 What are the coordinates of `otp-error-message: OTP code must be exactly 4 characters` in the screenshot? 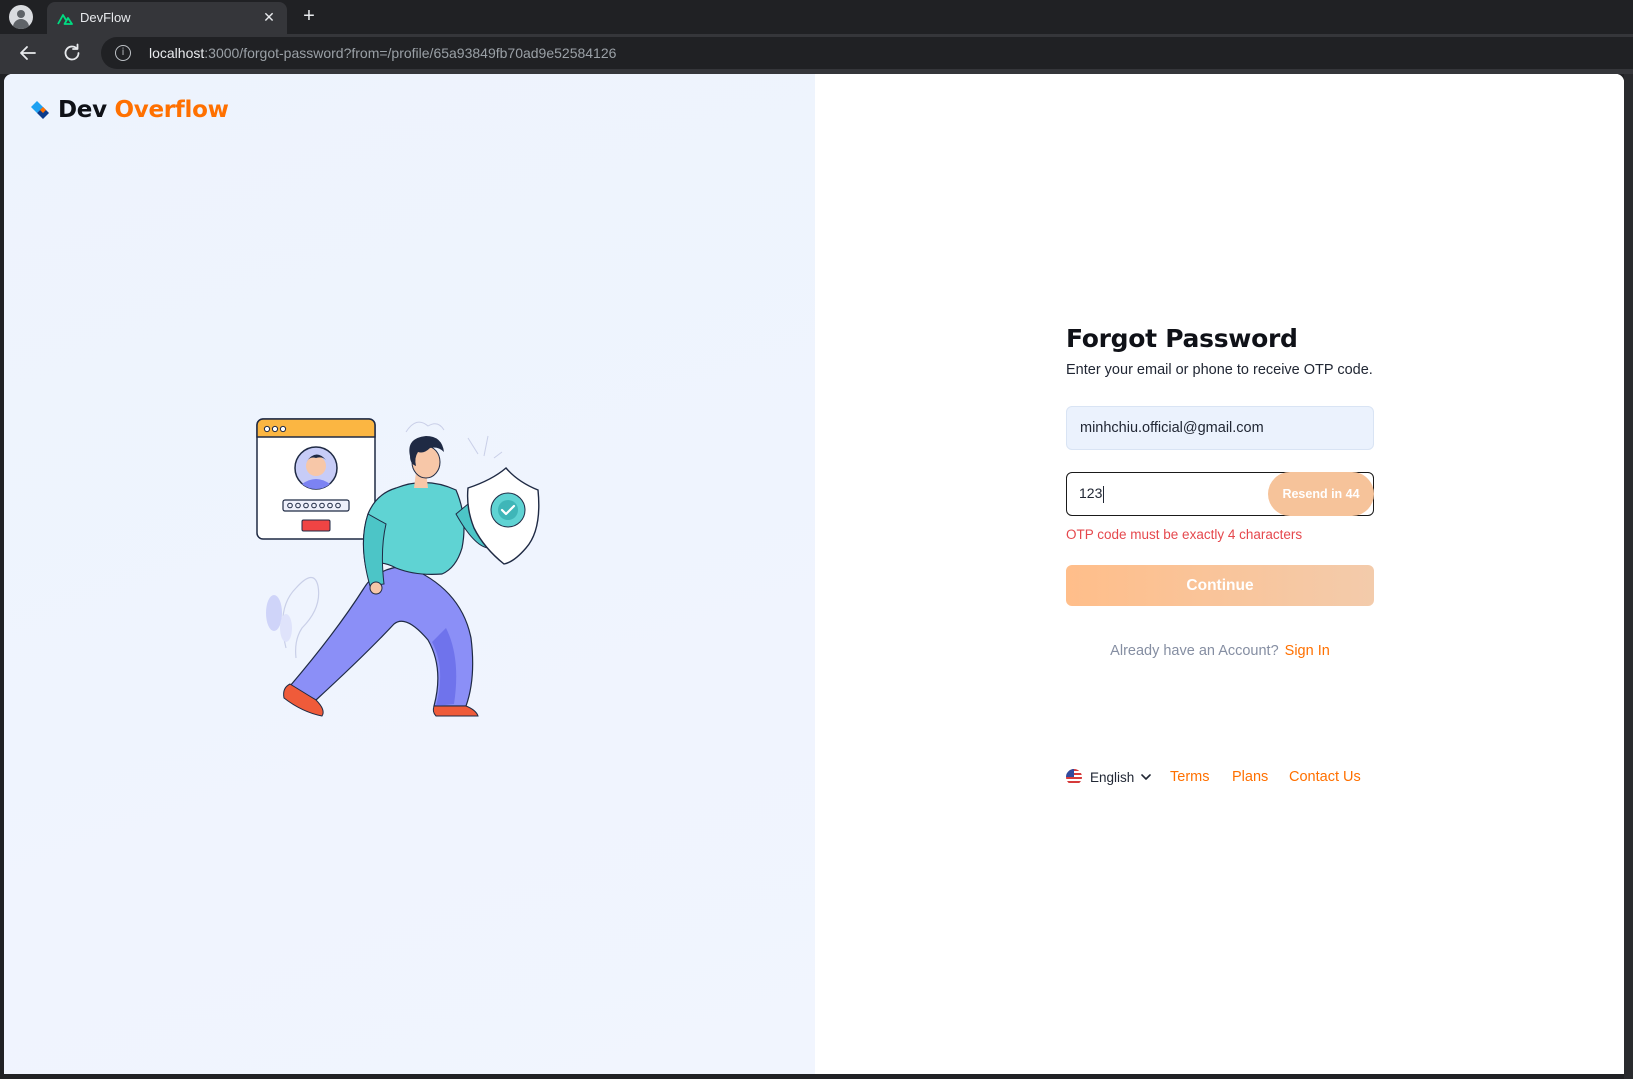 It's located at (1184, 534).